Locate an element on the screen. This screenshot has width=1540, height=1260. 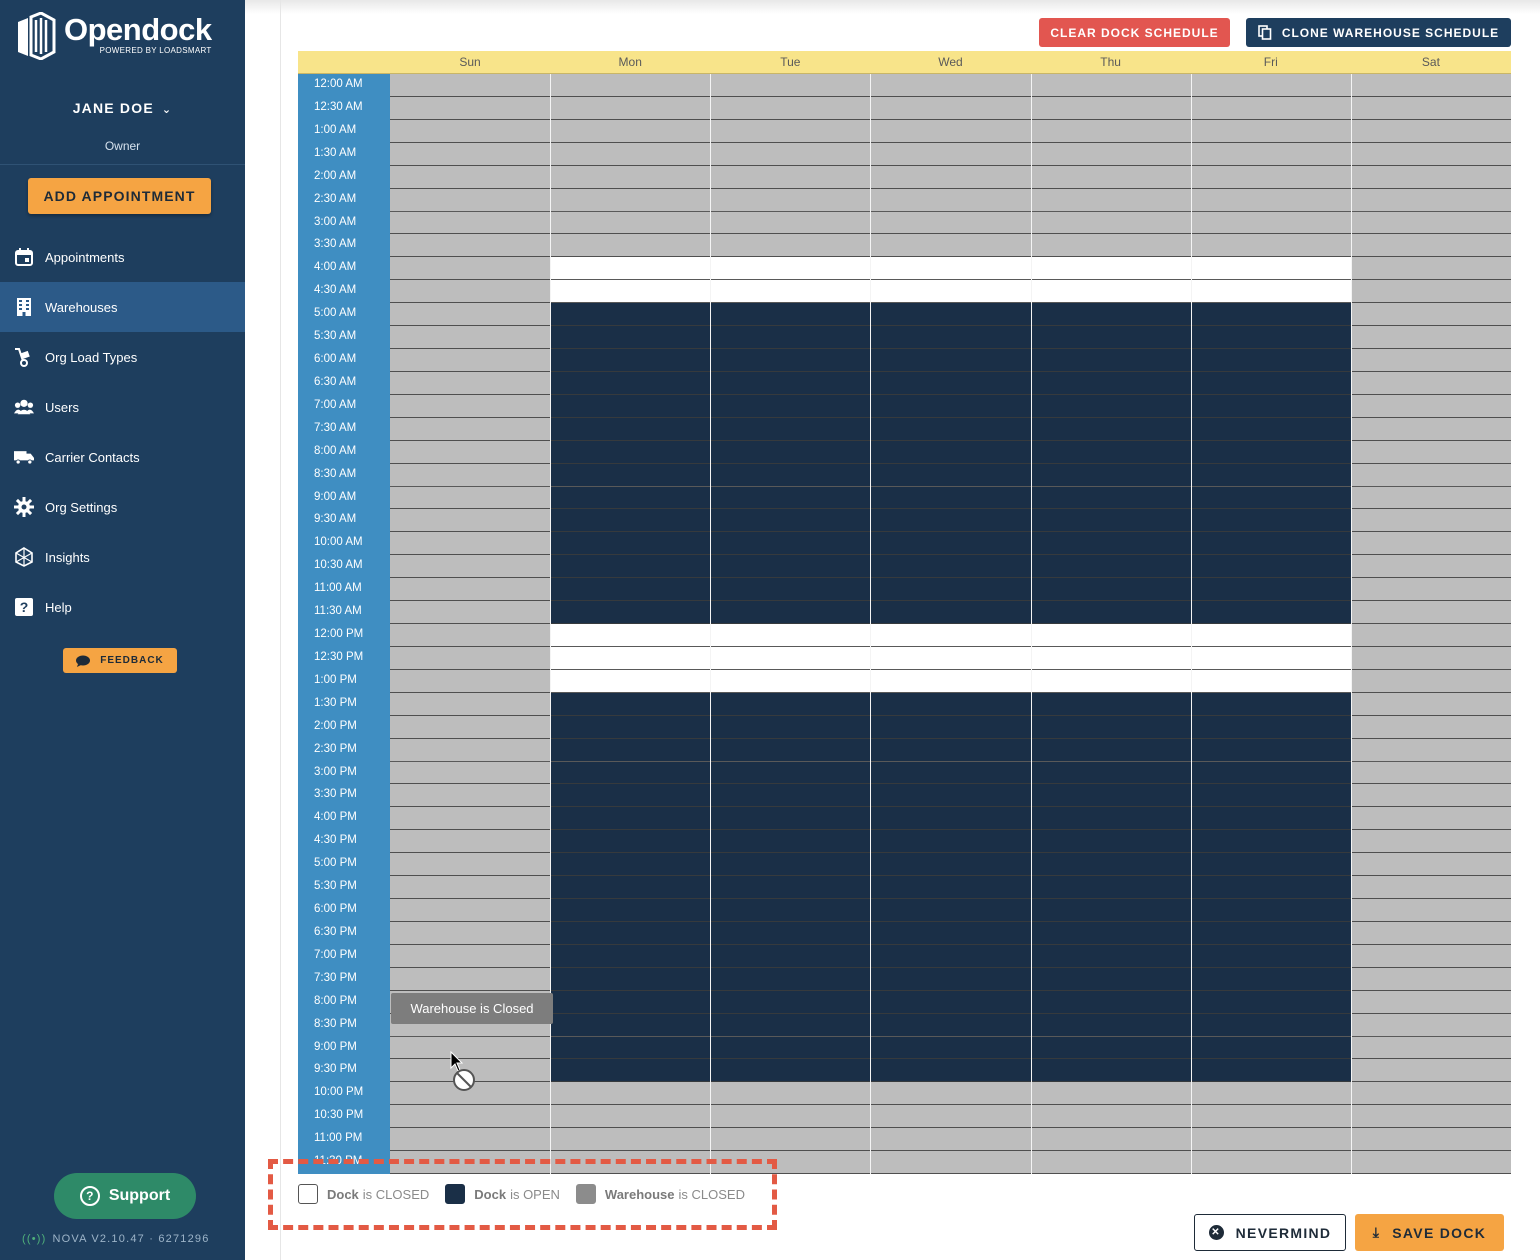
sidebar-item-org-settings: Org Settings is located at coordinates (122, 507).